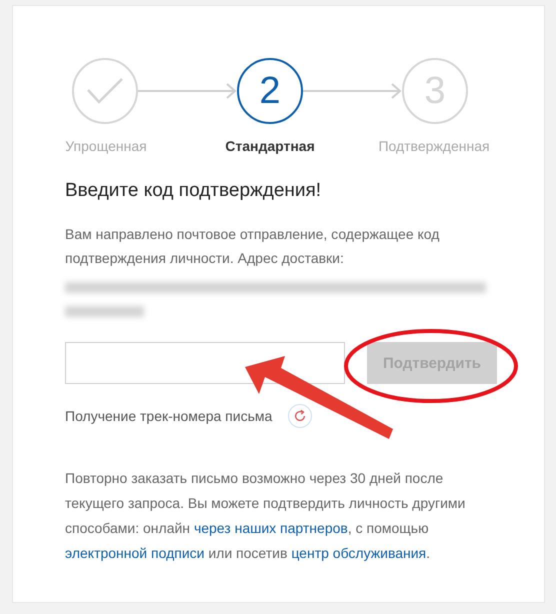 The height and width of the screenshot is (614, 556). I want to click on step-label: Подтвержденная, so click(434, 146).